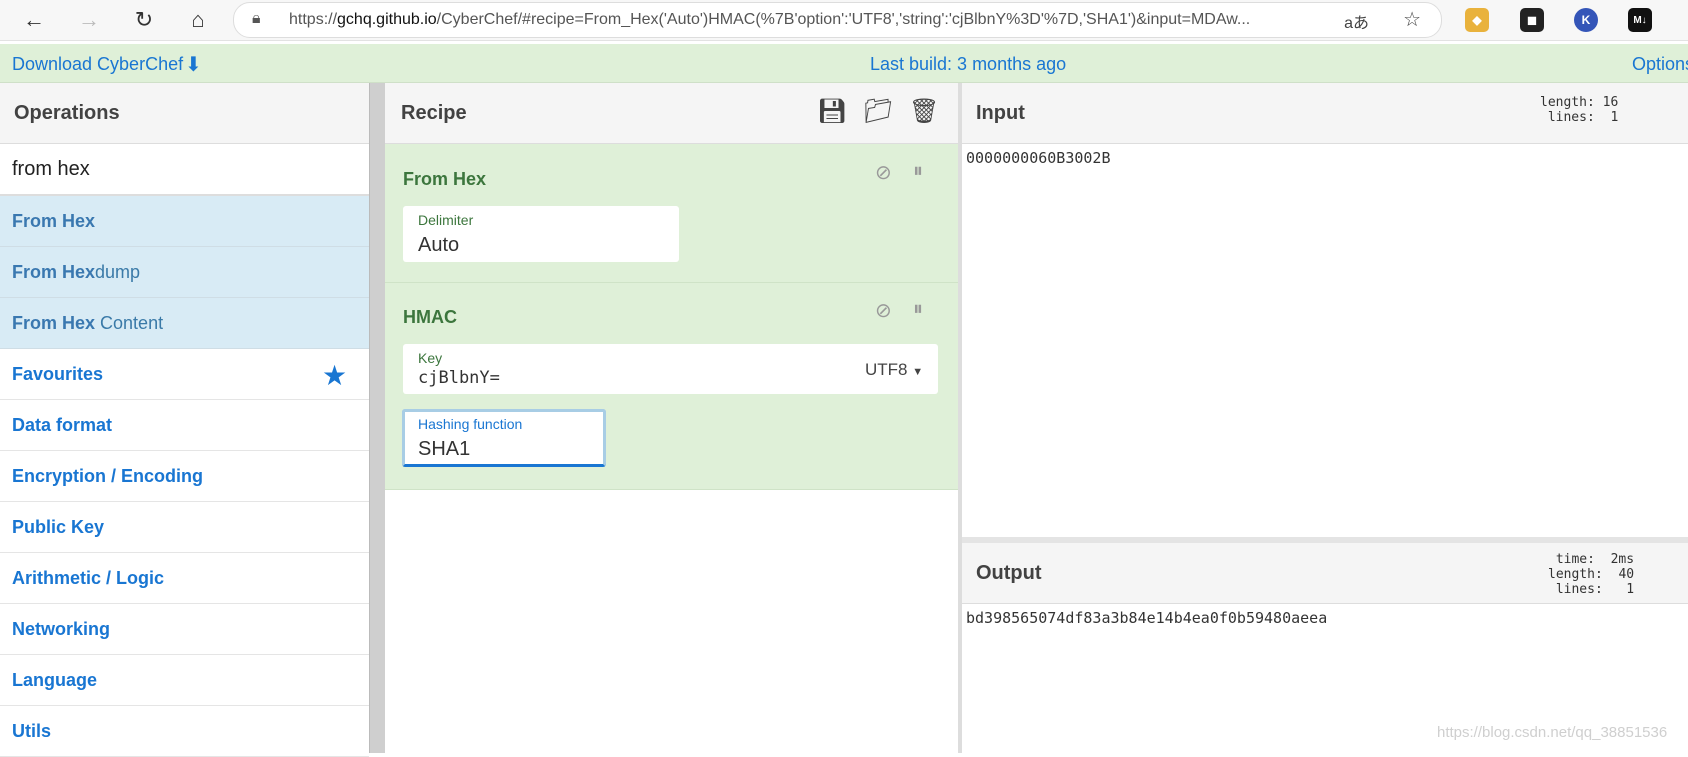 The image size is (1688, 757). Describe the element at coordinates (184, 527) in the screenshot. I see `category-public-key: Public Key` at that location.